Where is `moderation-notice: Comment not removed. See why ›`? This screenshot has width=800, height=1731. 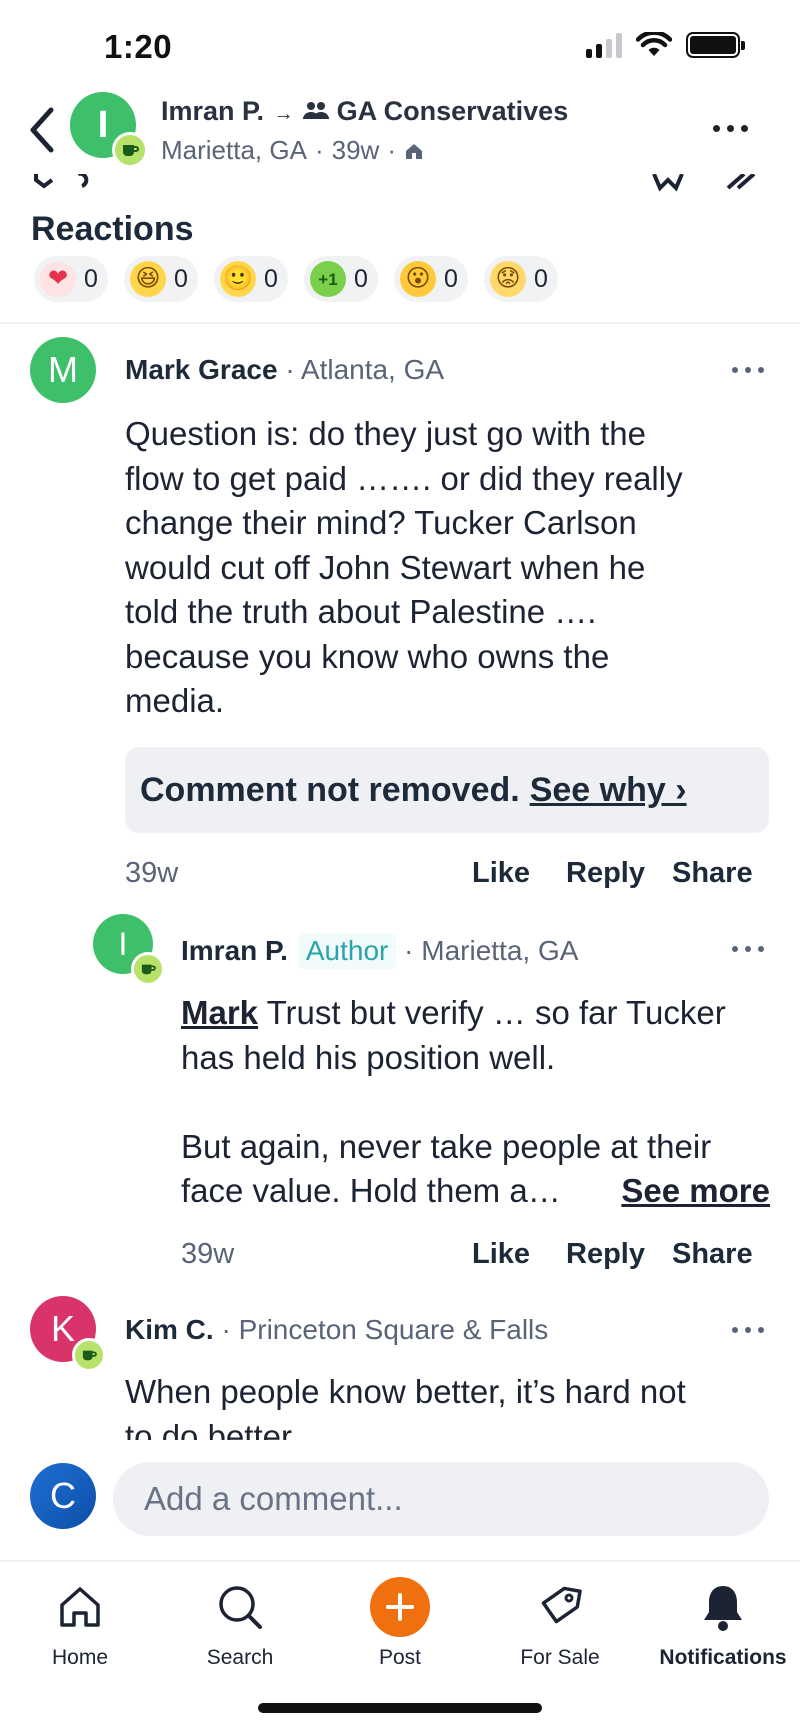
moderation-notice: Comment not removed. See why › is located at coordinates (447, 790).